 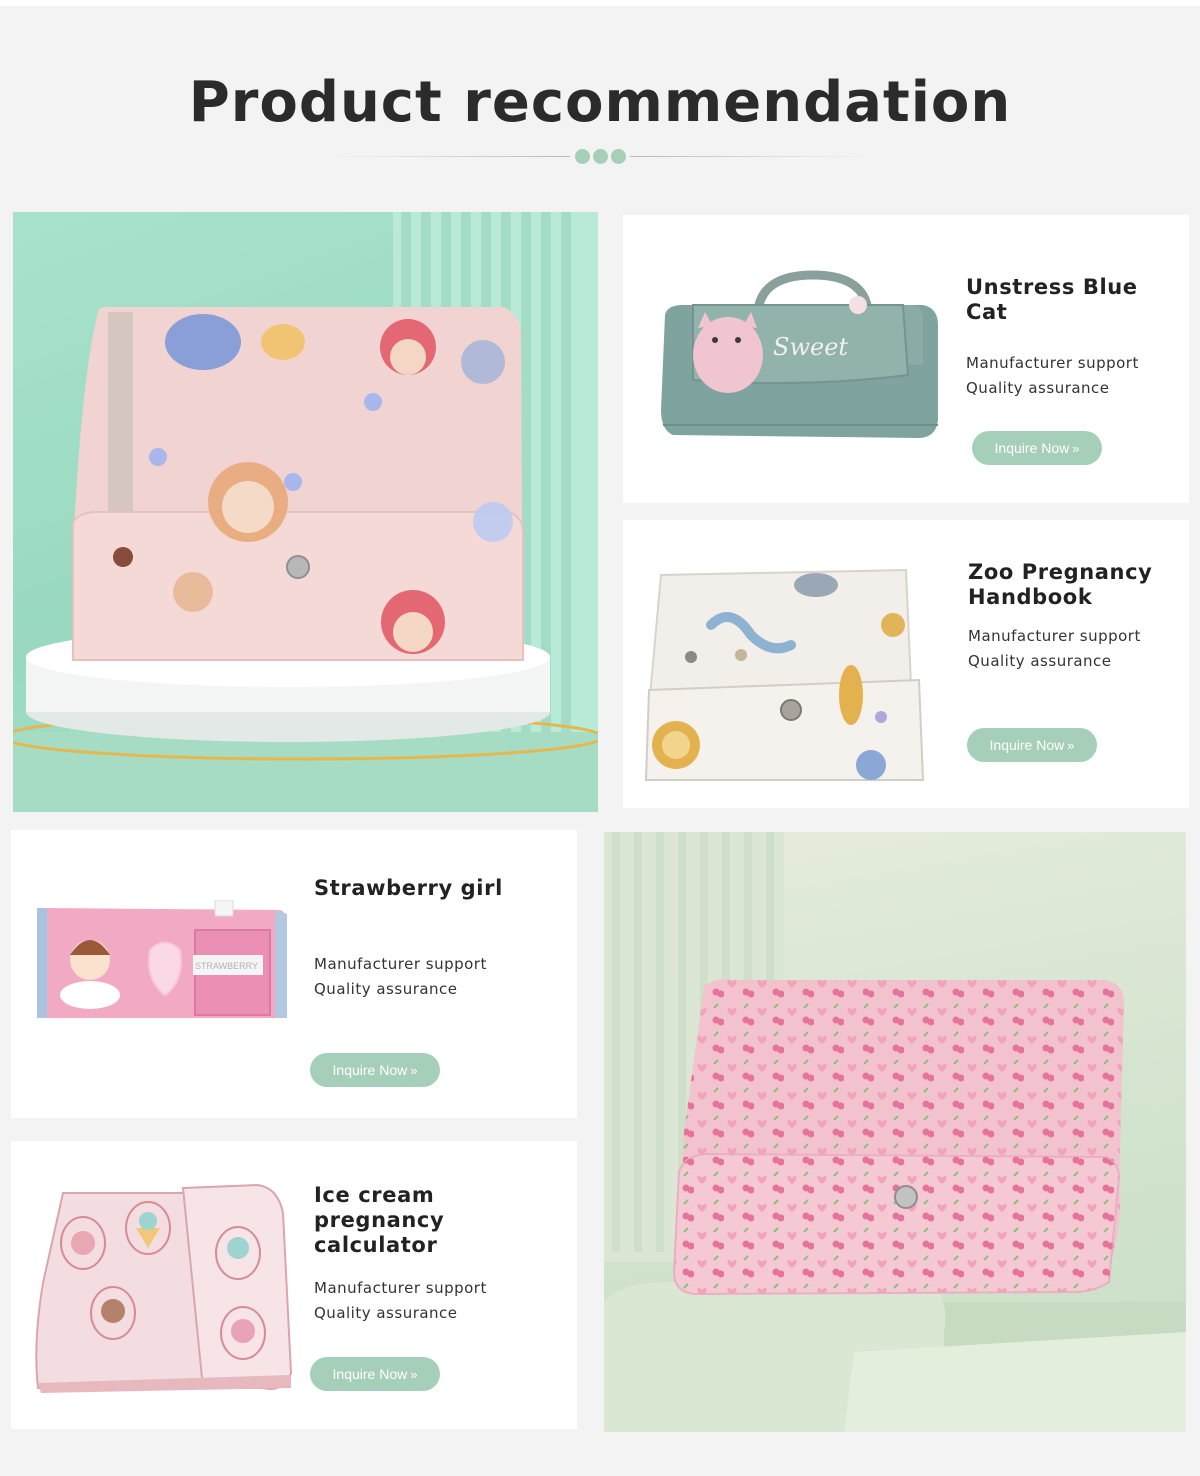 I want to click on product-name: Ice cream pregnancy calculator, so click(x=443, y=1220).